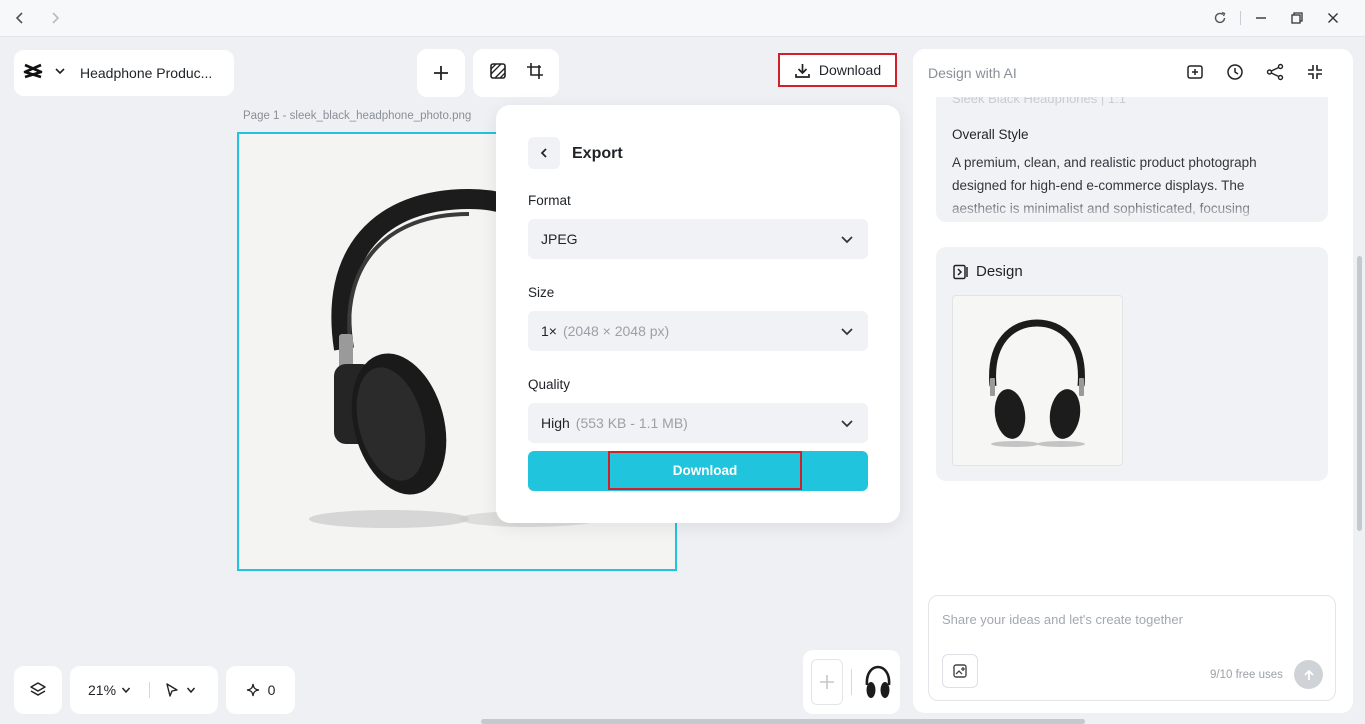  I want to click on chevron-left-icon, so click(543, 153).